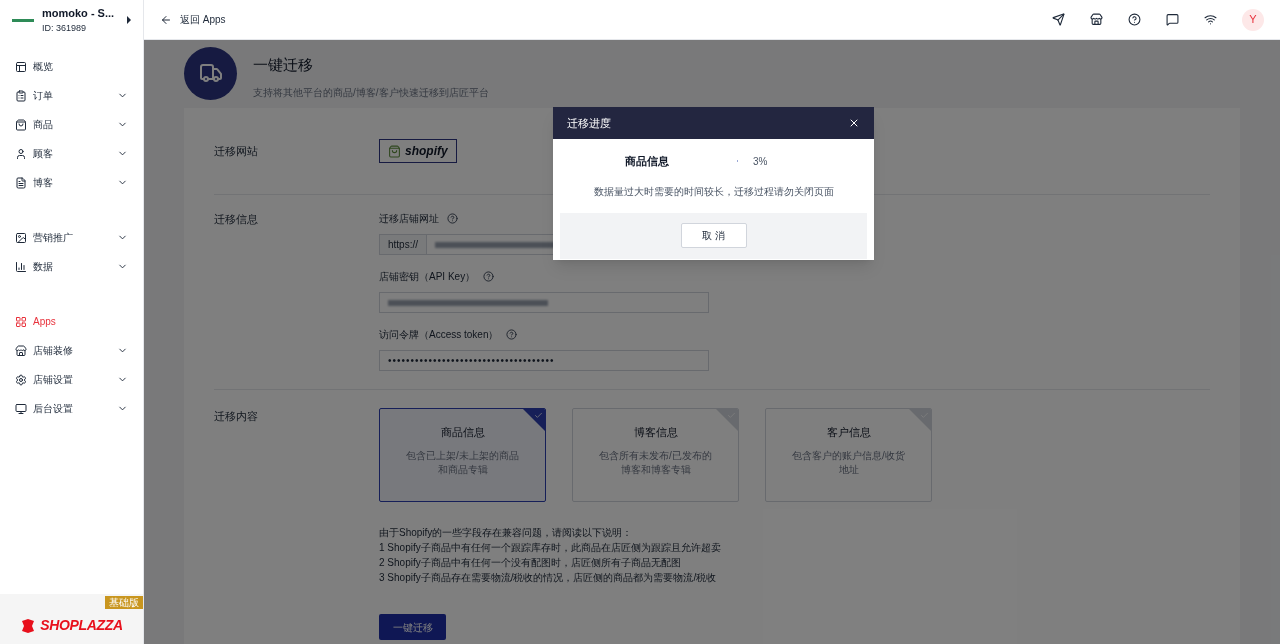 This screenshot has width=1280, height=644. I want to click on option-title: 商品信息, so click(462, 432).